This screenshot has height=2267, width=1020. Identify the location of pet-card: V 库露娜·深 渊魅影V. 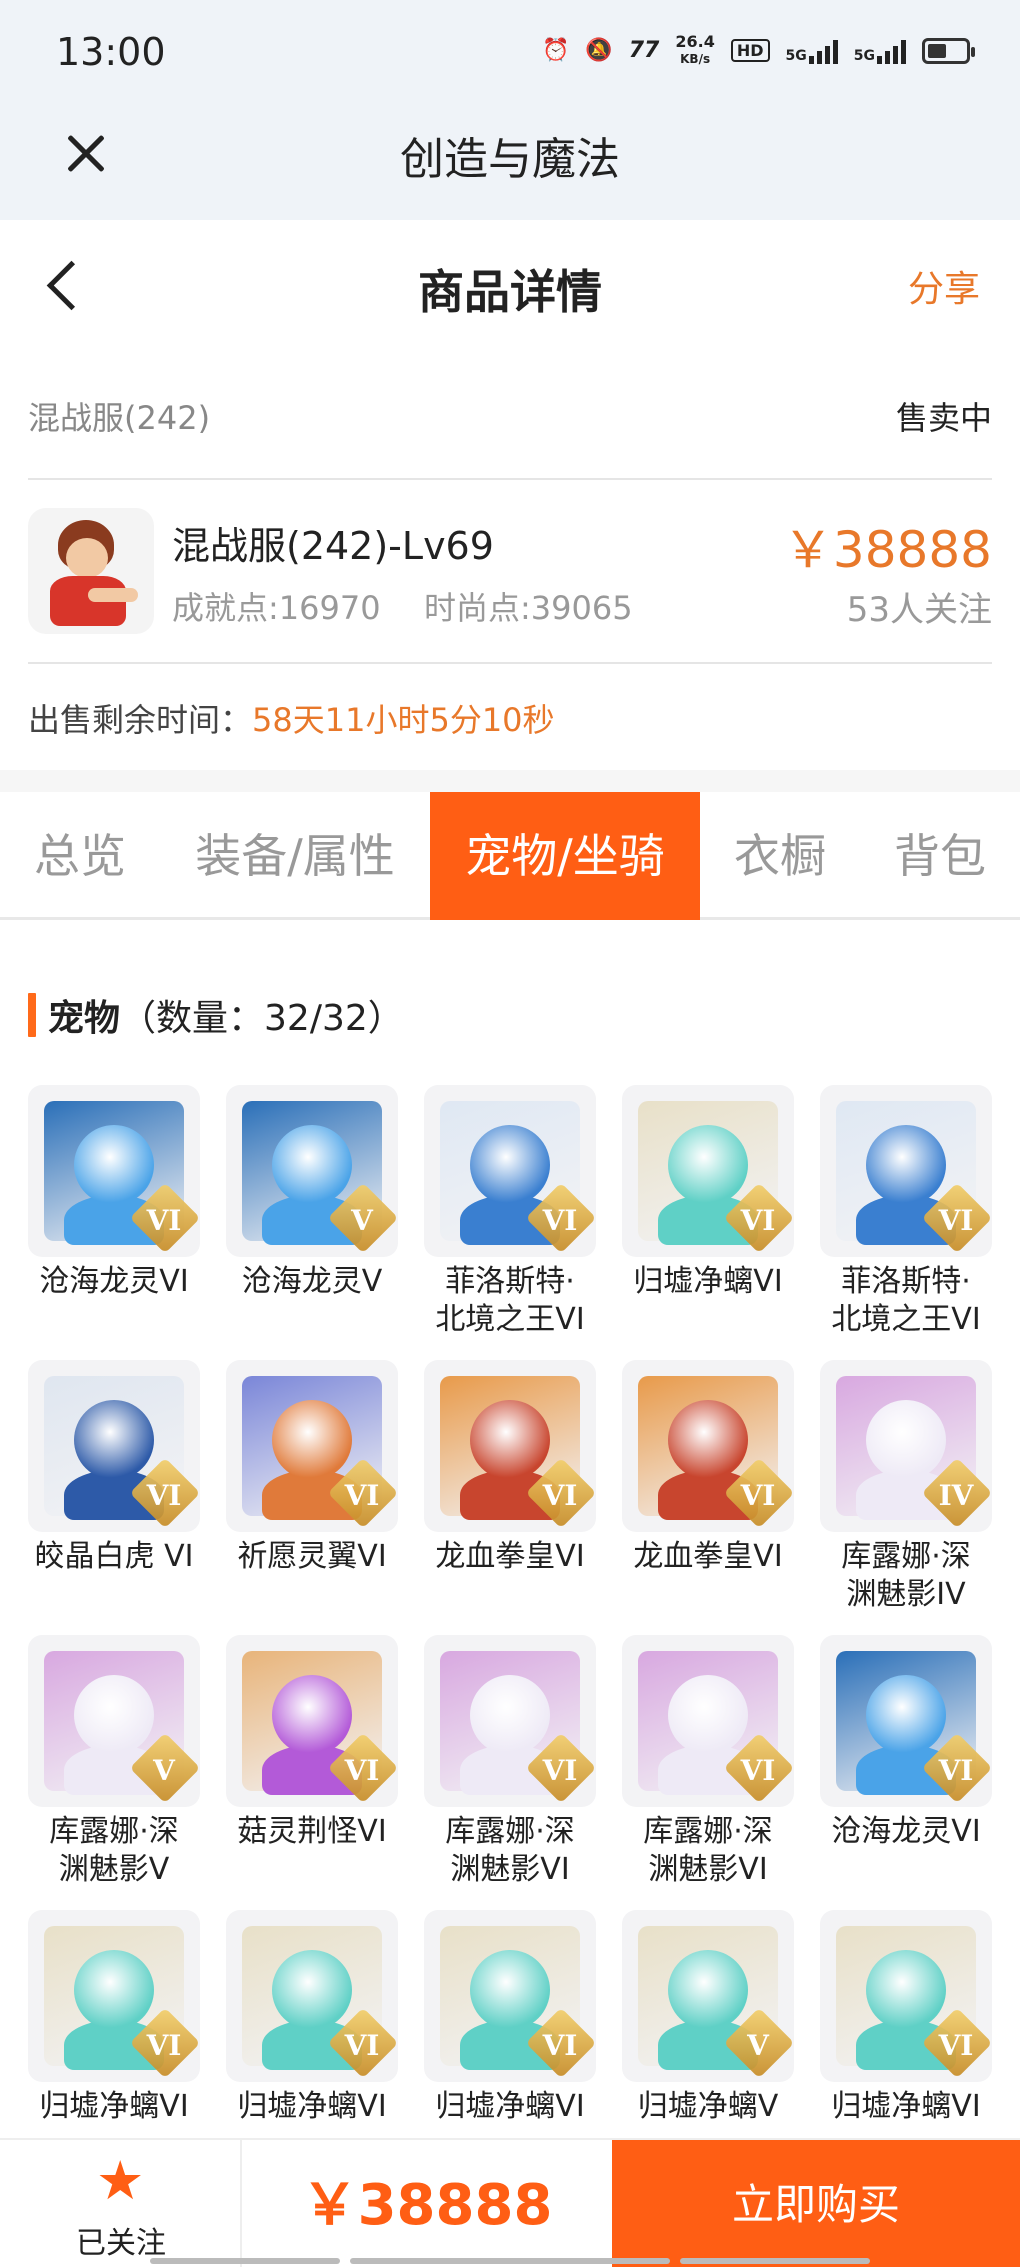
(114, 1762).